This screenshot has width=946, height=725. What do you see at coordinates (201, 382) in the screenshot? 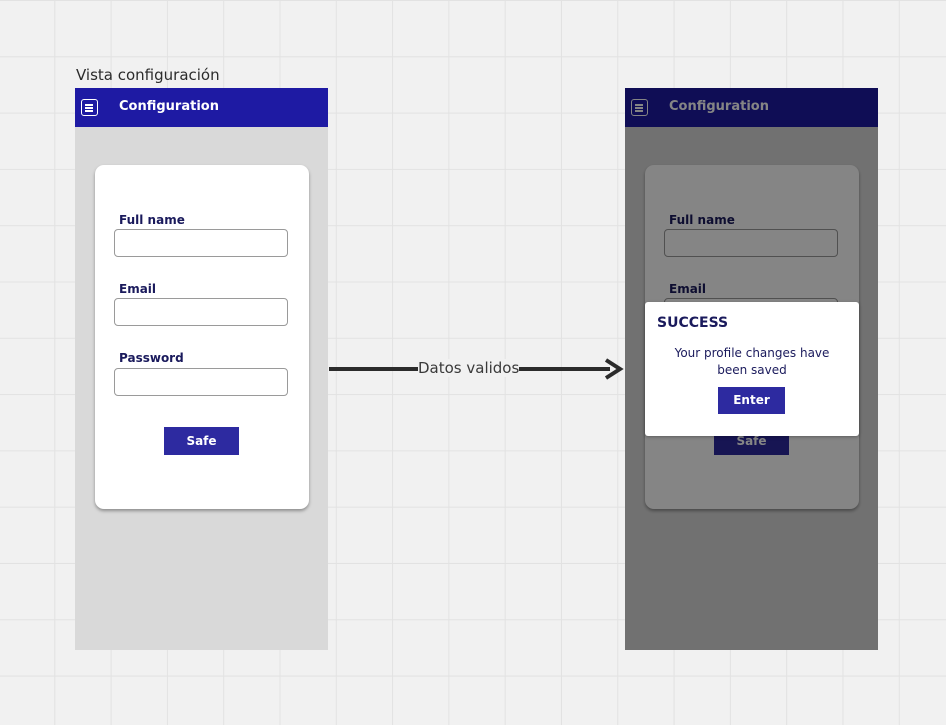
I see `password-input` at bounding box center [201, 382].